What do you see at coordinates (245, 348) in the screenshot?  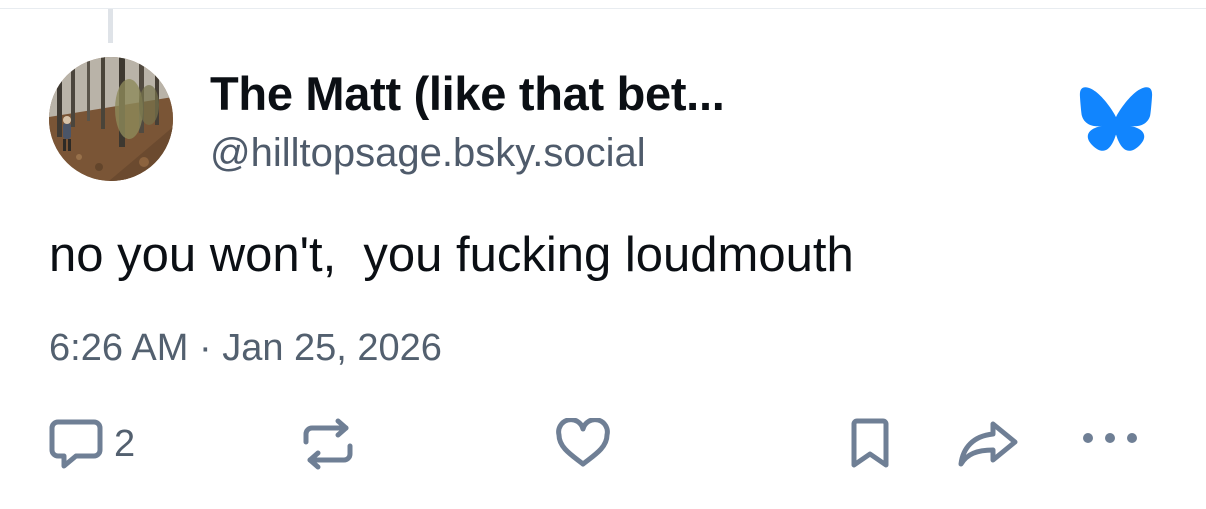 I see `post-timestamp: 6:26 AM · Jan 25, 2026` at bounding box center [245, 348].